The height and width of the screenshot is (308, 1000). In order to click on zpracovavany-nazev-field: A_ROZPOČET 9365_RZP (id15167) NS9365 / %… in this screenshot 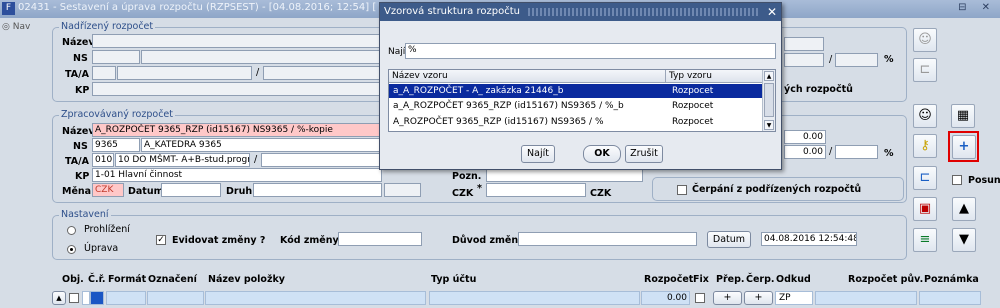, I will do `click(237, 130)`.